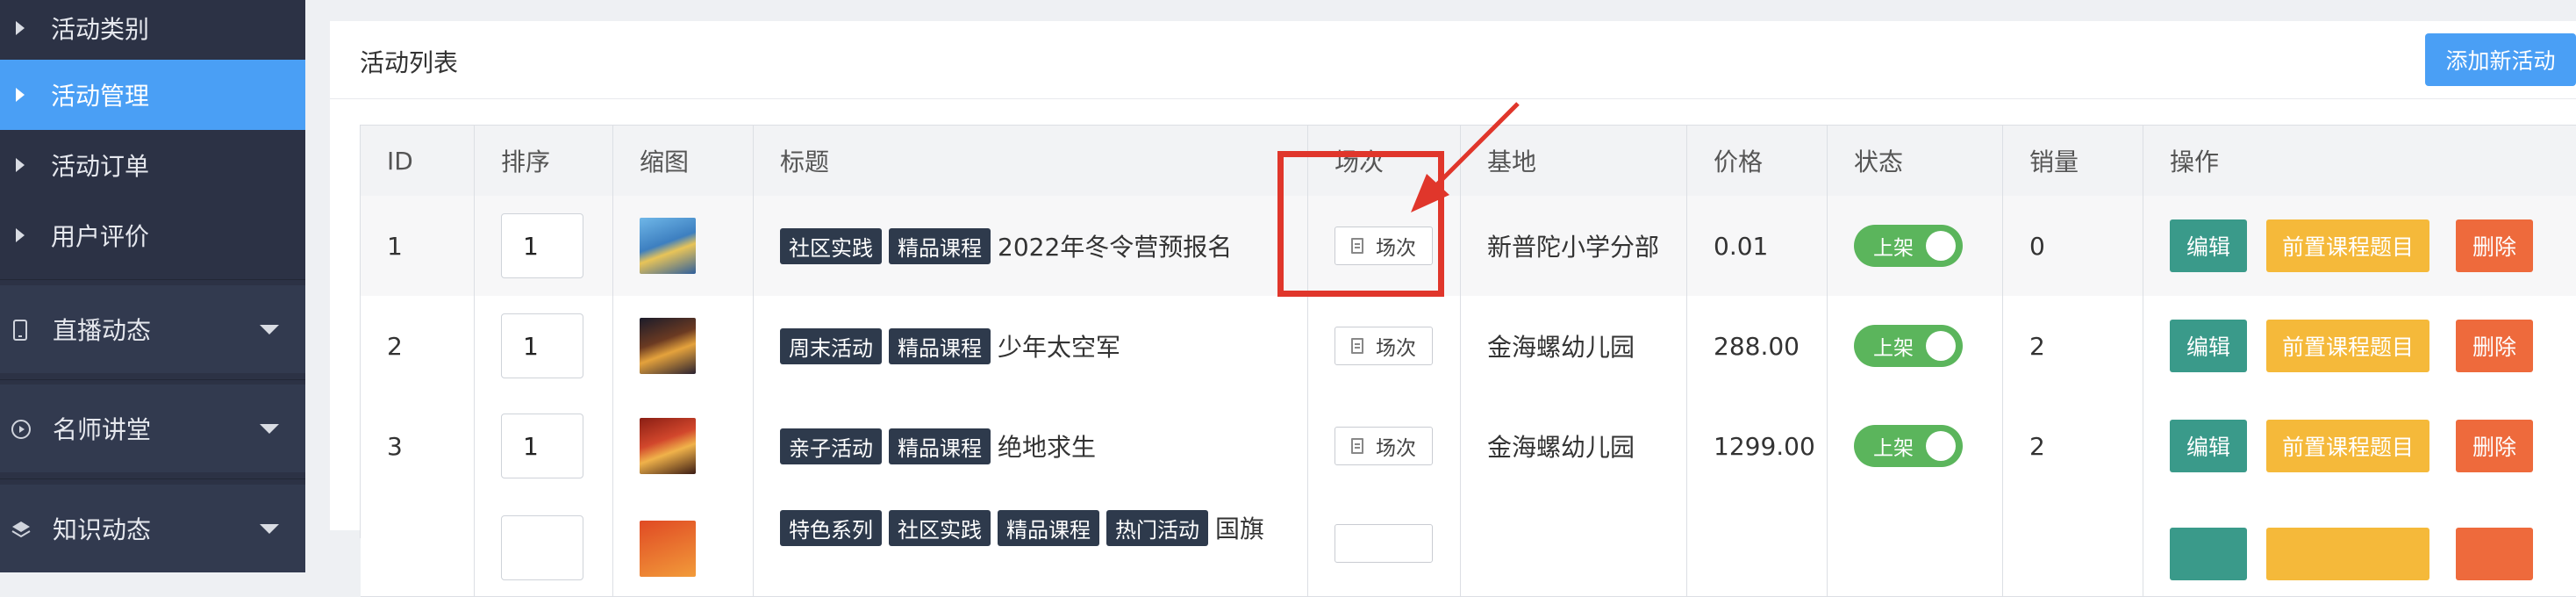 Image resolution: width=2576 pixels, height=597 pixels. Describe the element at coordinates (21, 528) in the screenshot. I see `layers-icon` at that location.